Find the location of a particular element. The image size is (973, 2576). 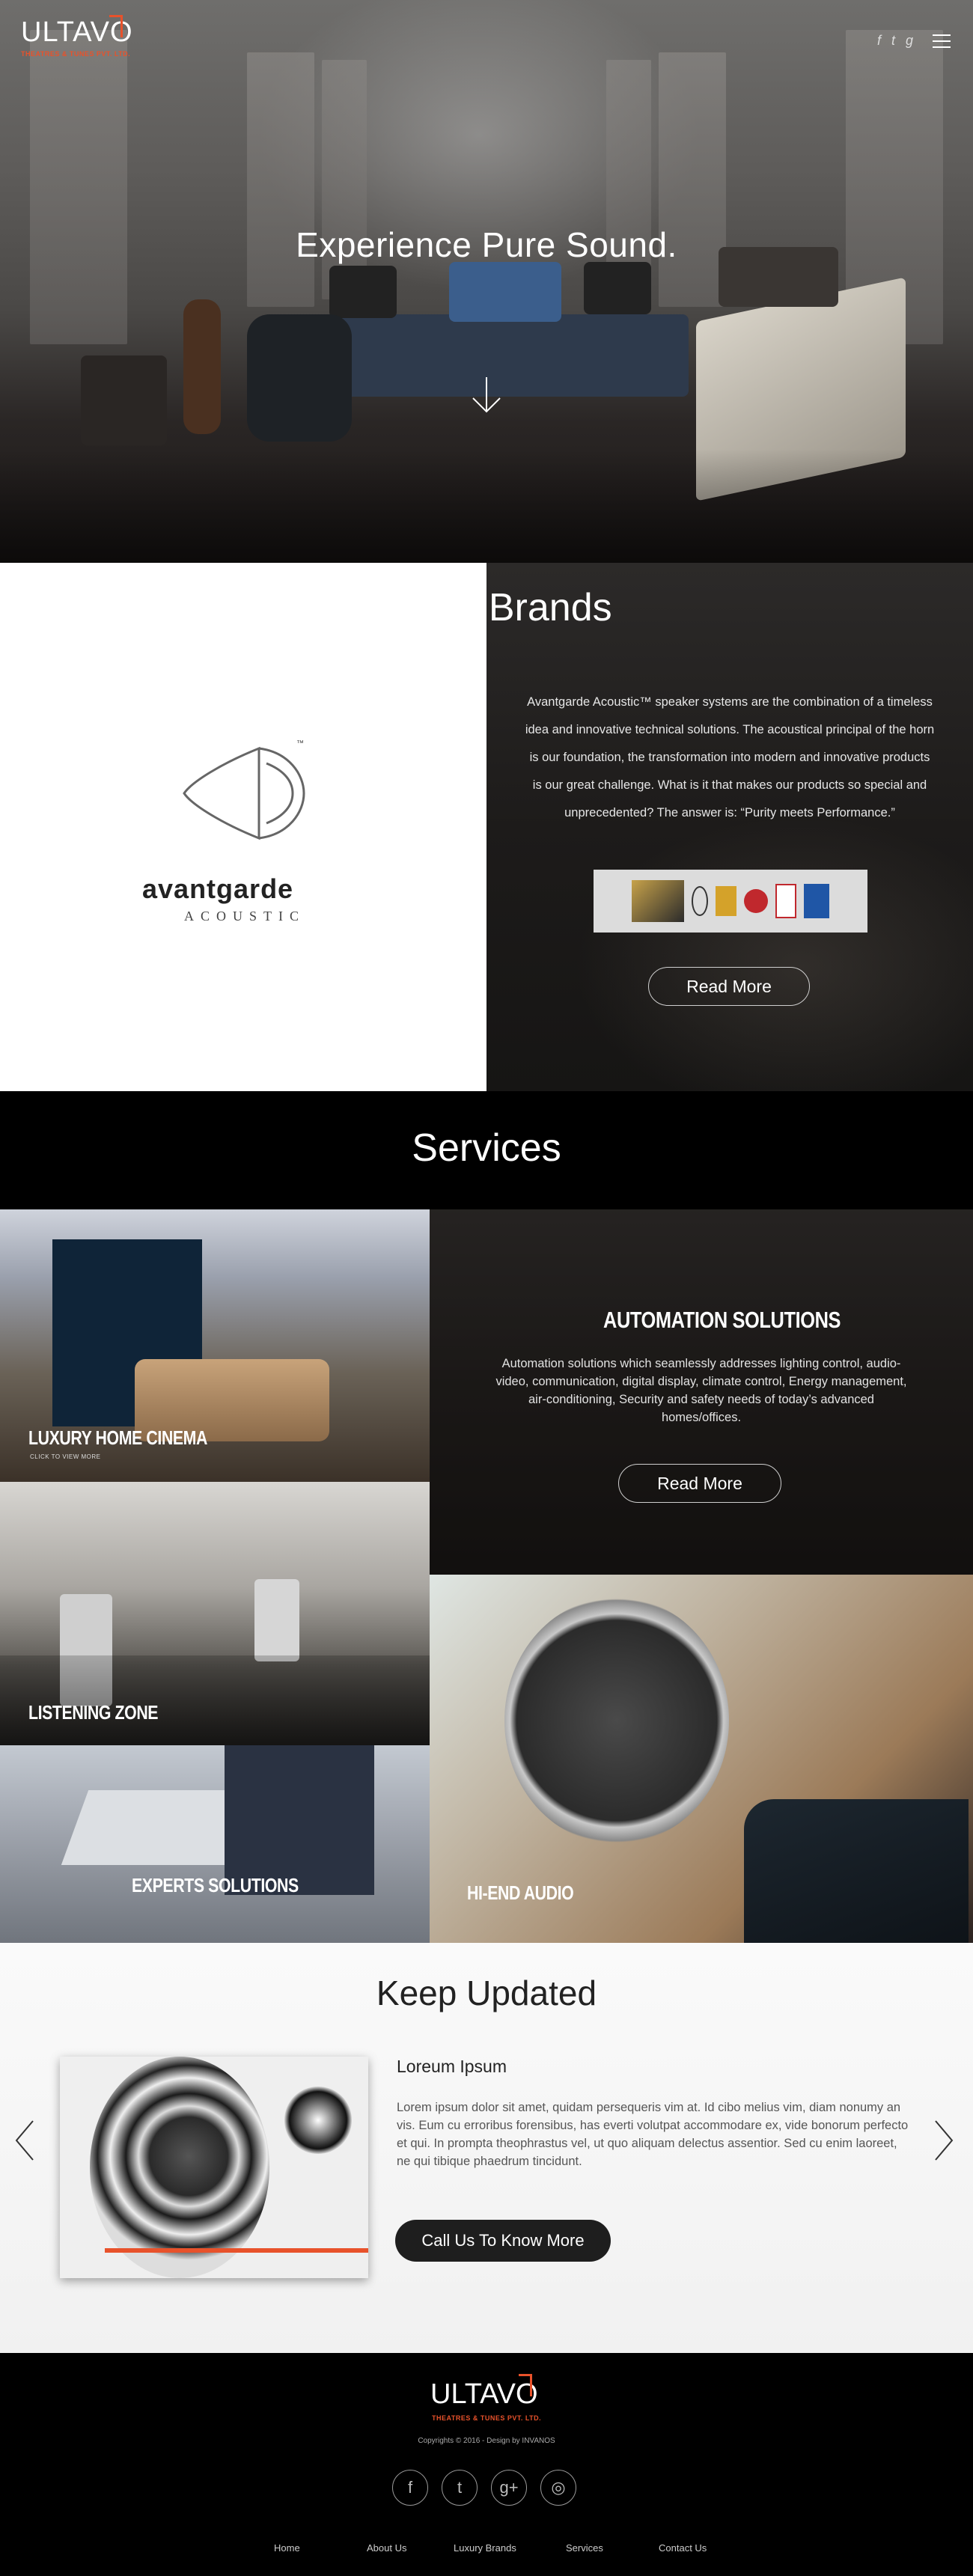

automation-read-more-button: Read More is located at coordinates (699, 1483).